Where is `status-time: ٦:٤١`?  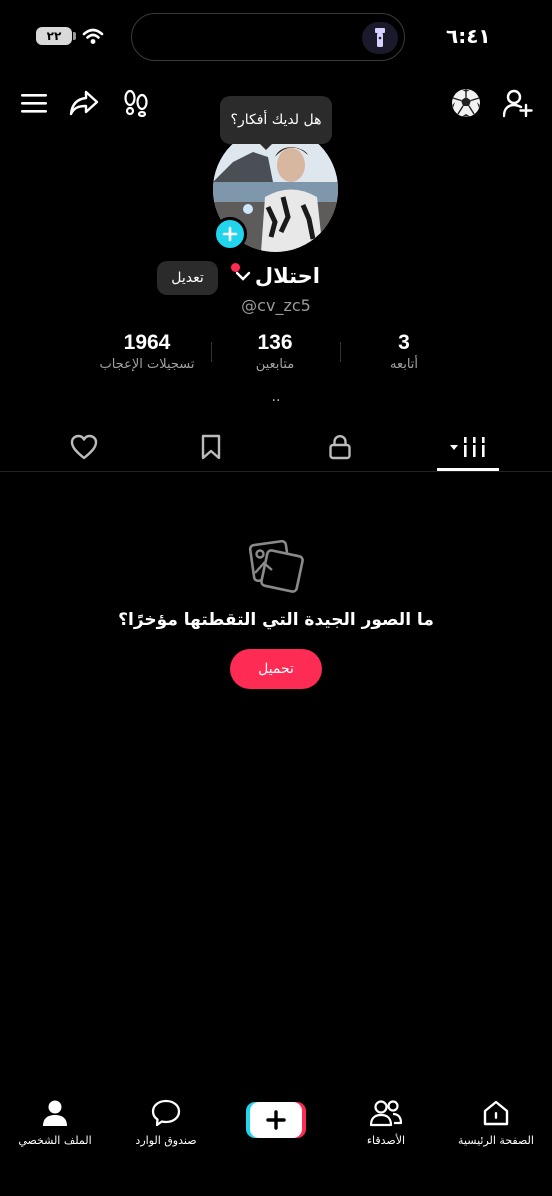
status-time: ٦:٤١ is located at coordinates (468, 36).